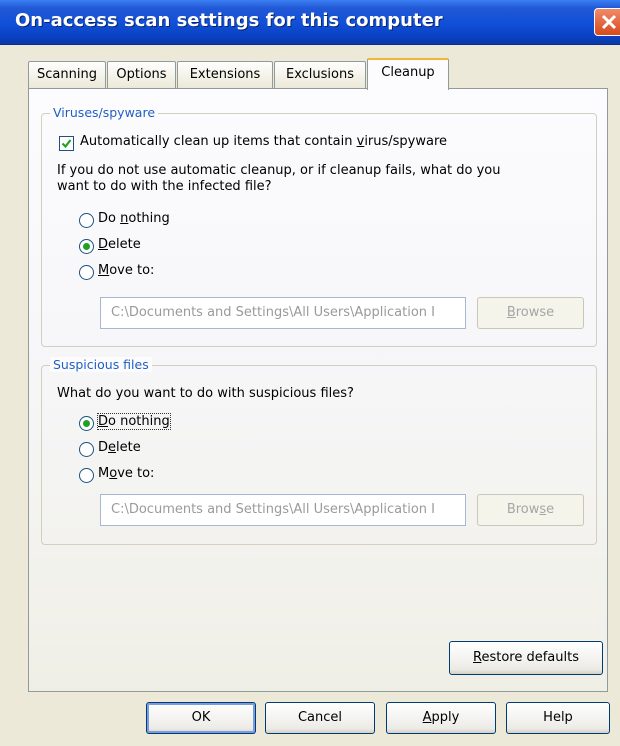  Describe the element at coordinates (132, 270) in the screenshot. I see `label-text: ove to:` at that location.